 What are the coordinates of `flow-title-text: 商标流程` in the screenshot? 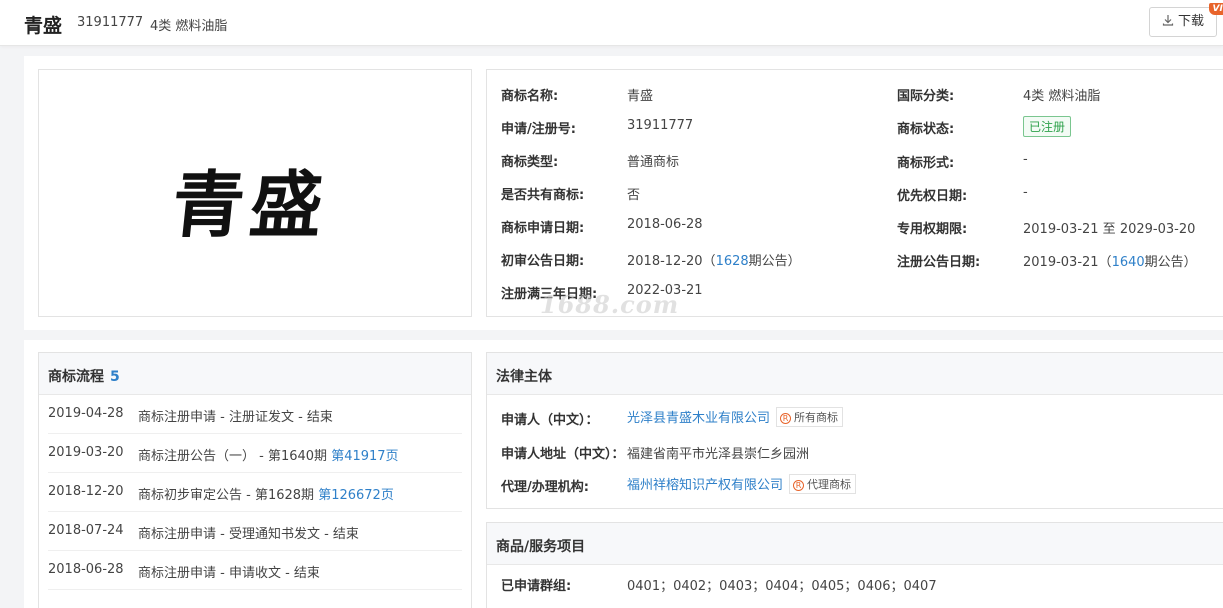 It's located at (76, 377).